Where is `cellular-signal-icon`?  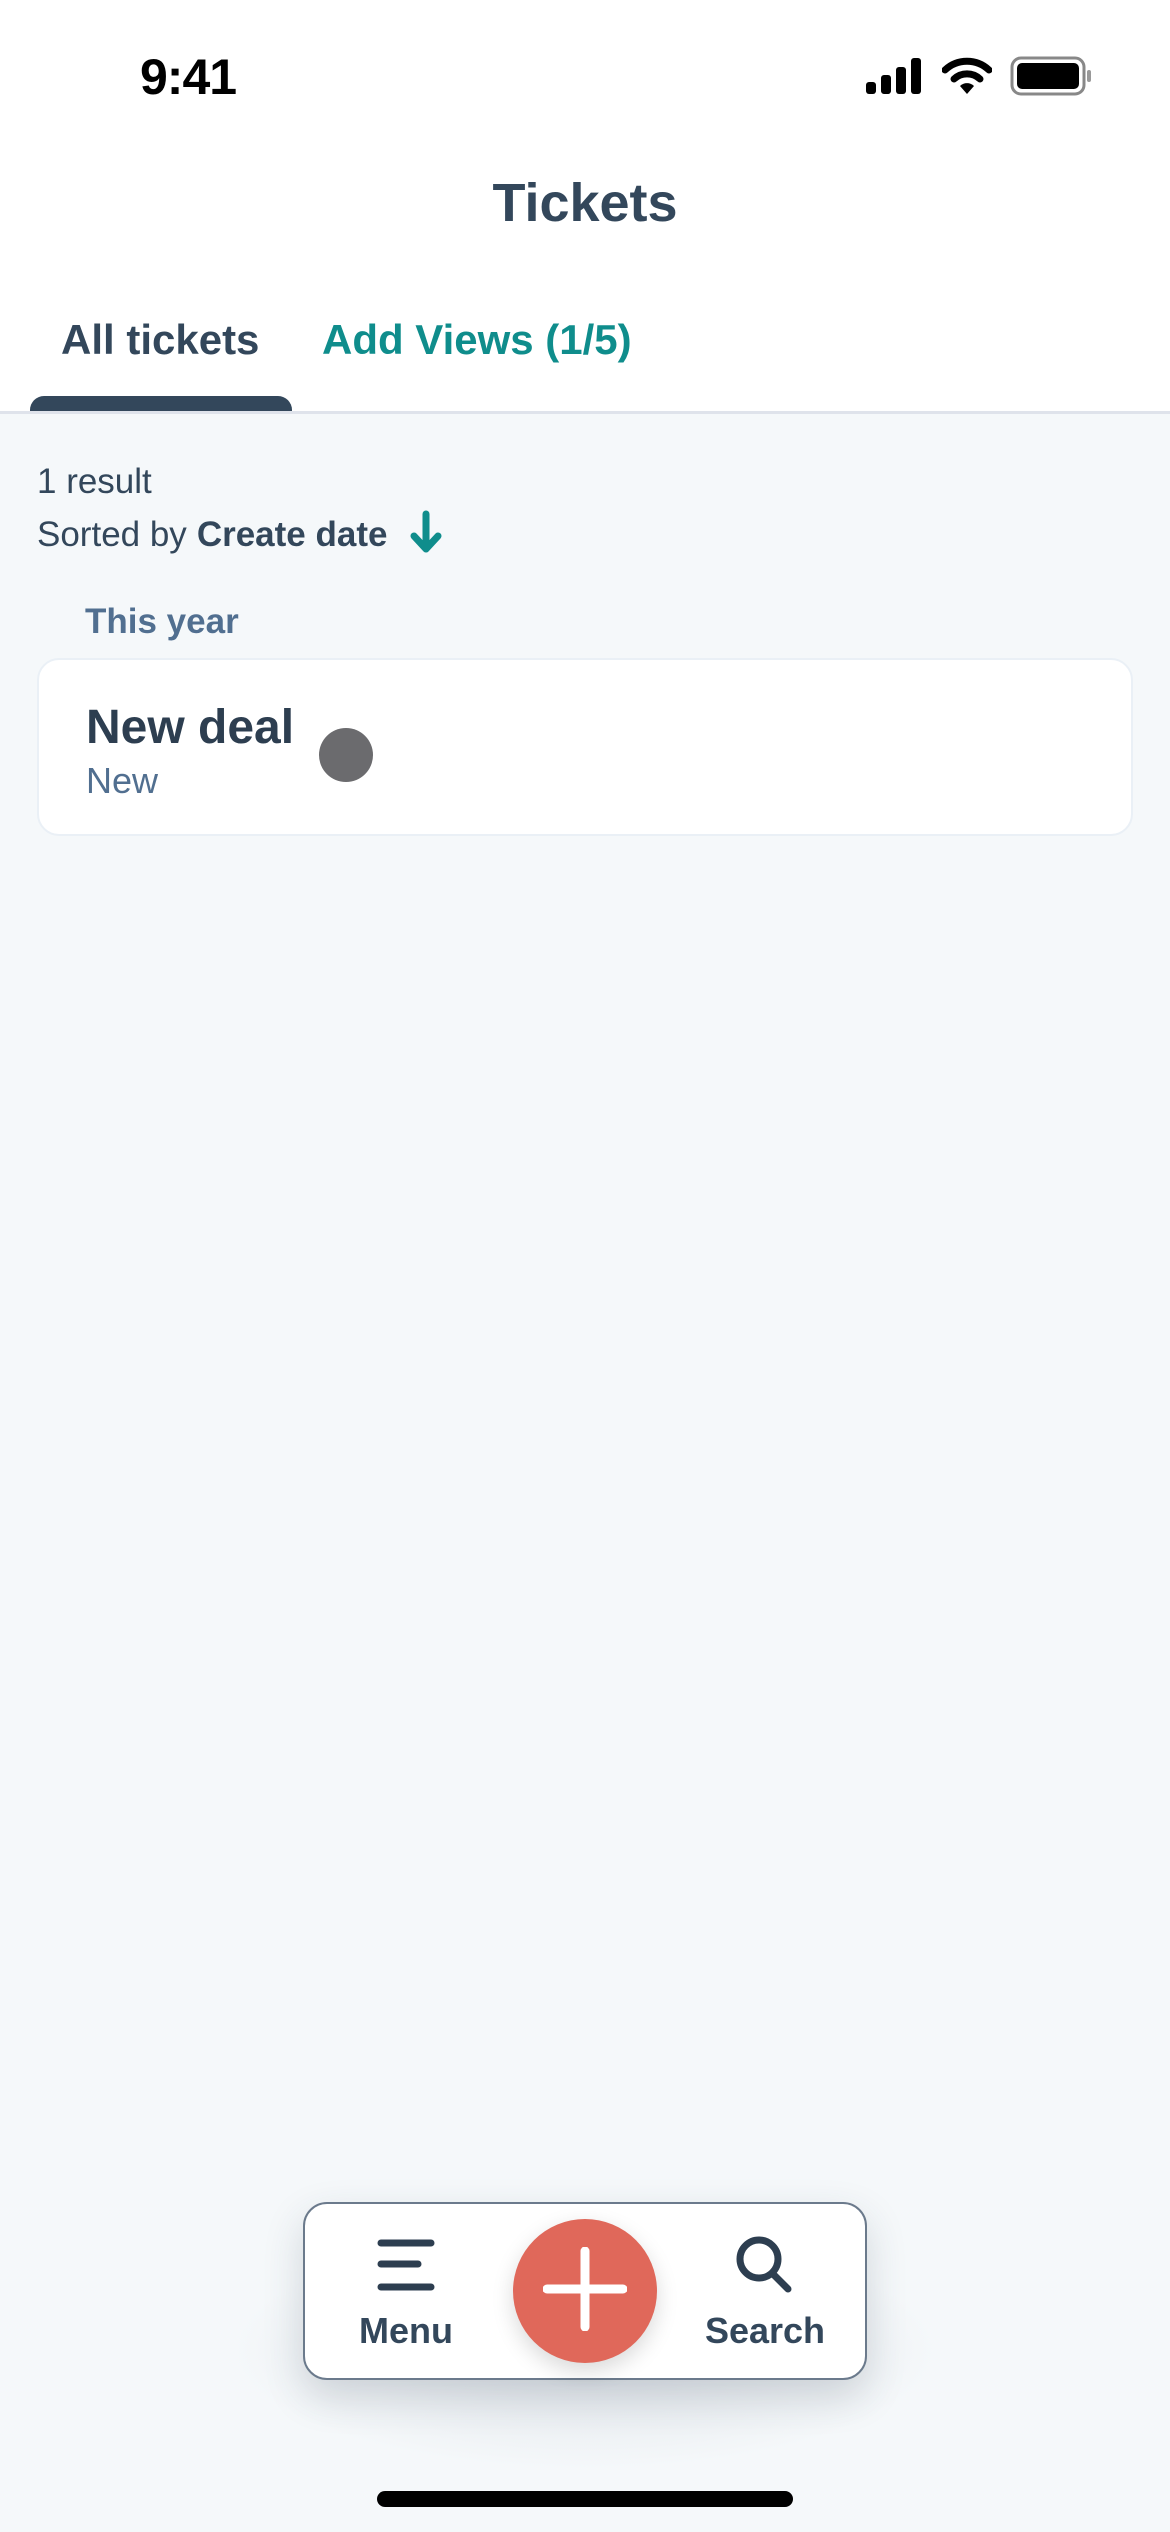 cellular-signal-icon is located at coordinates (895, 78).